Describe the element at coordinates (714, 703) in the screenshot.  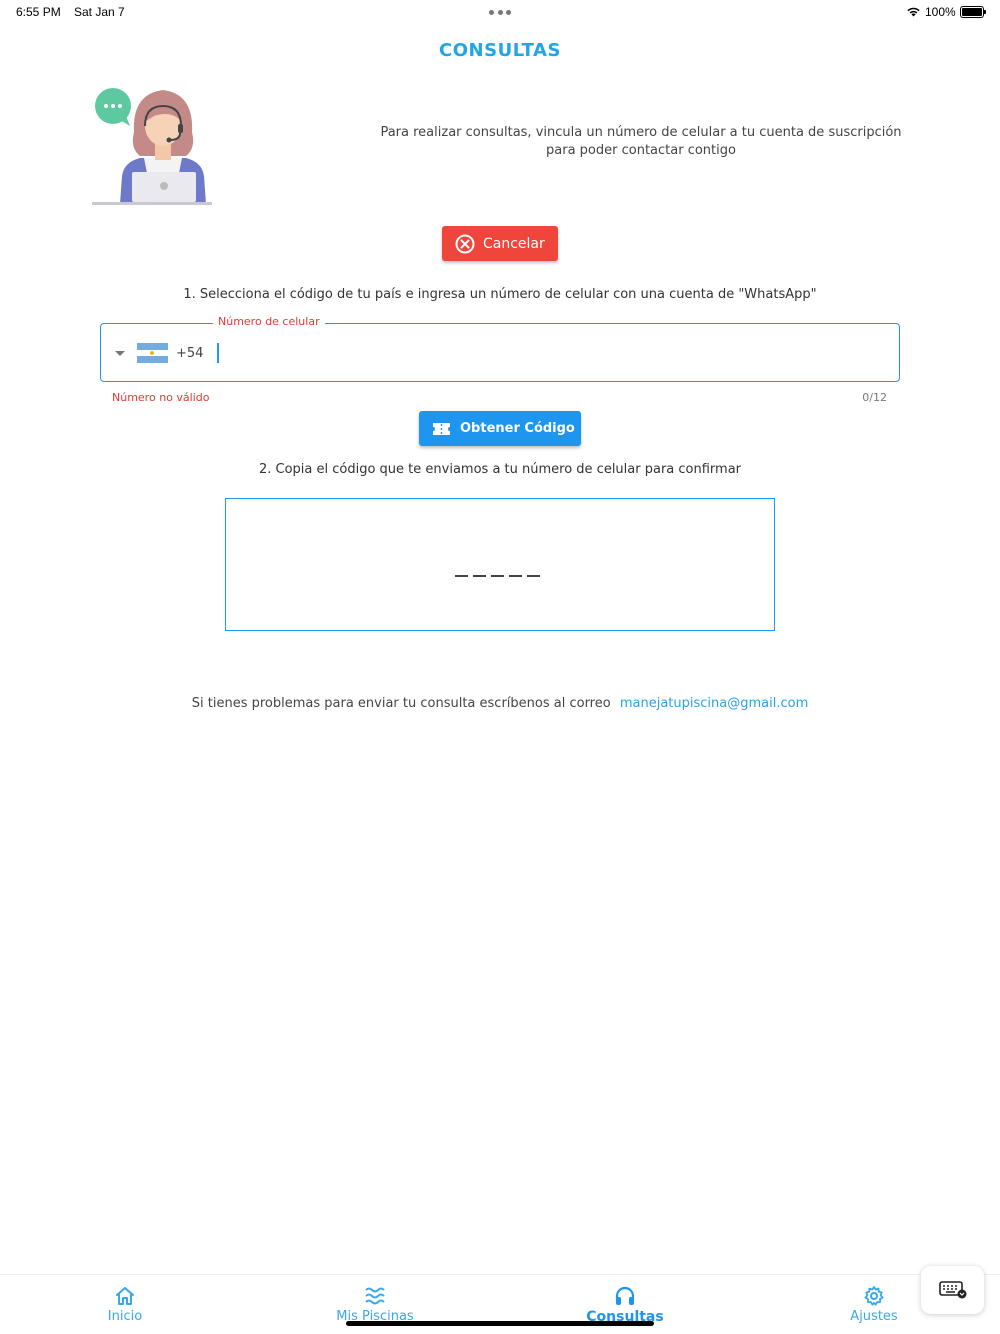
I see `support-email-link: manejatupiscina@gmail.com` at that location.